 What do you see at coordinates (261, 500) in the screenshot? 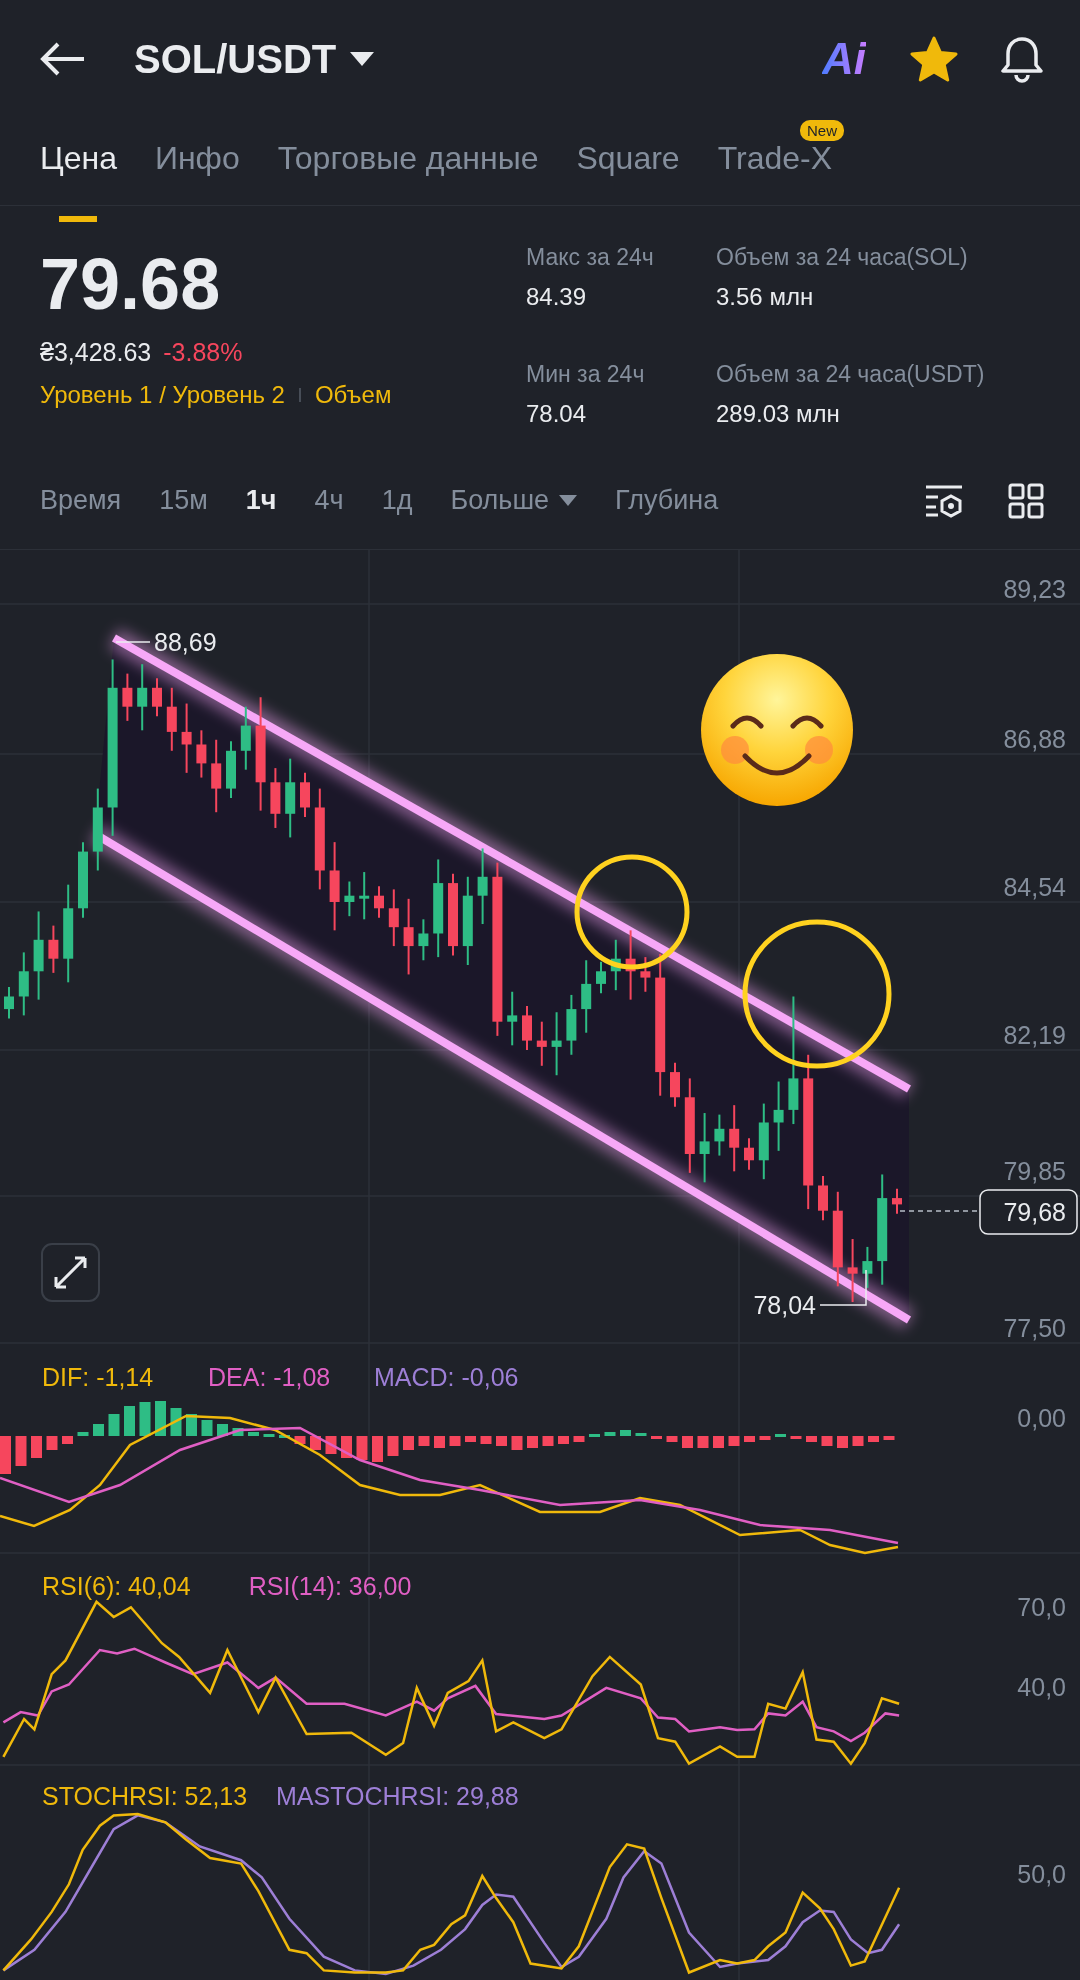
I see `interval-tab: 1ч` at bounding box center [261, 500].